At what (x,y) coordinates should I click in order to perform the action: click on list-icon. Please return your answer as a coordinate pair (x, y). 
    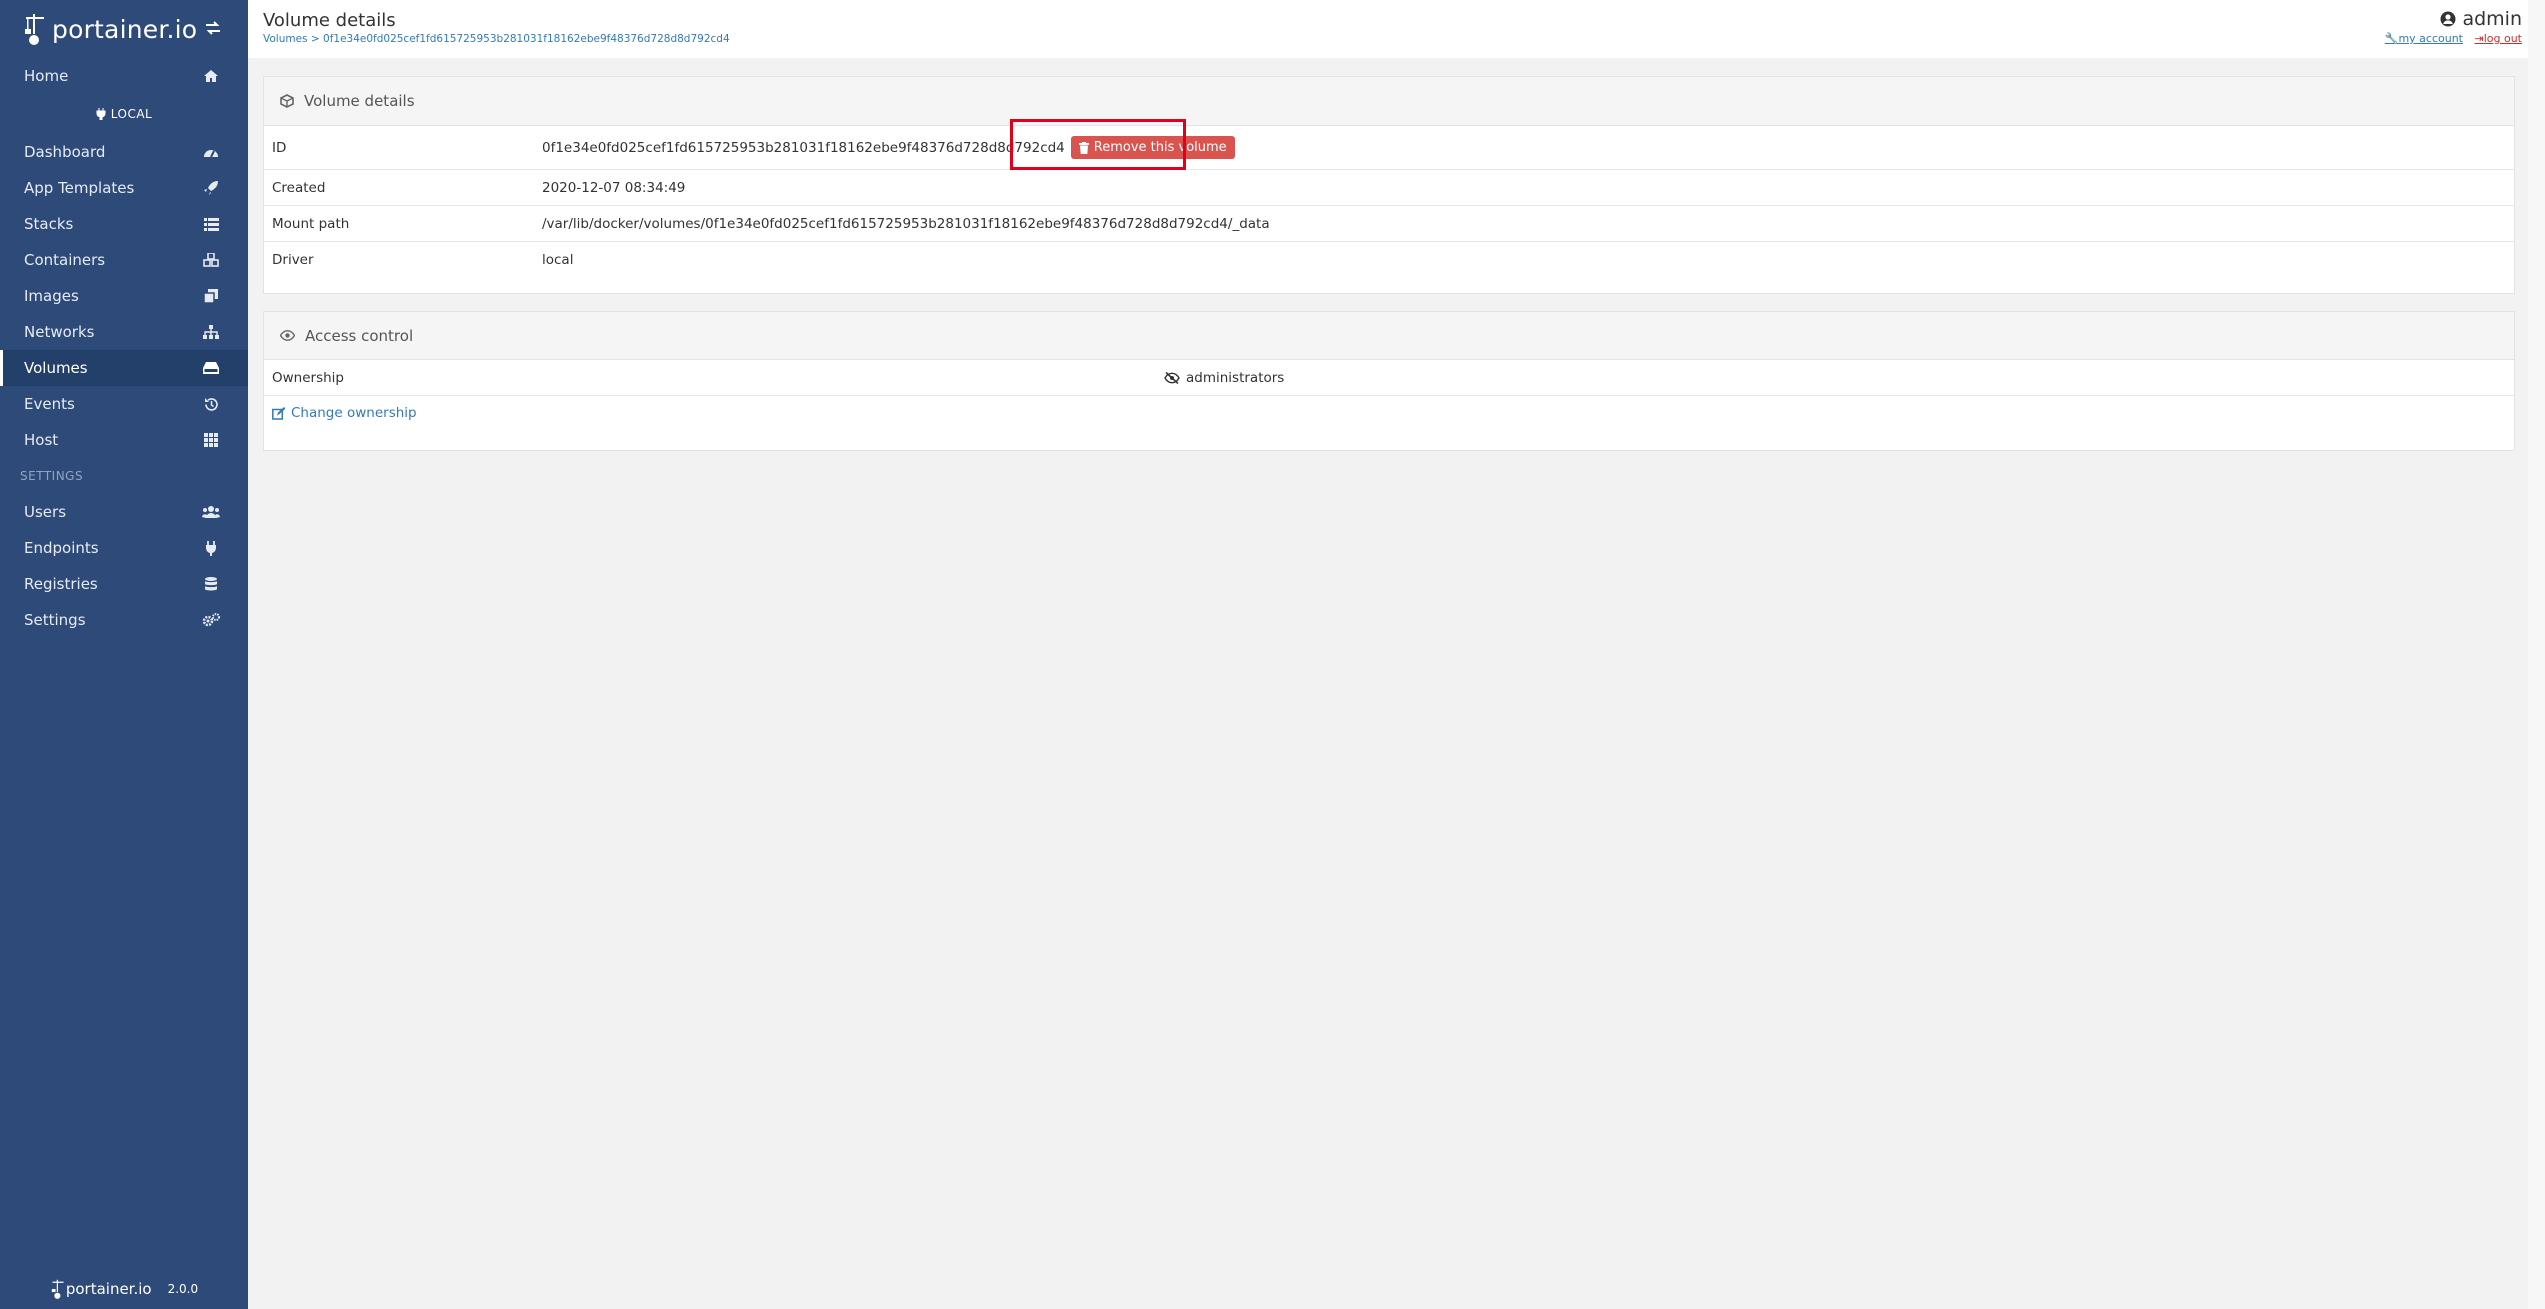
    Looking at the image, I should click on (211, 224).